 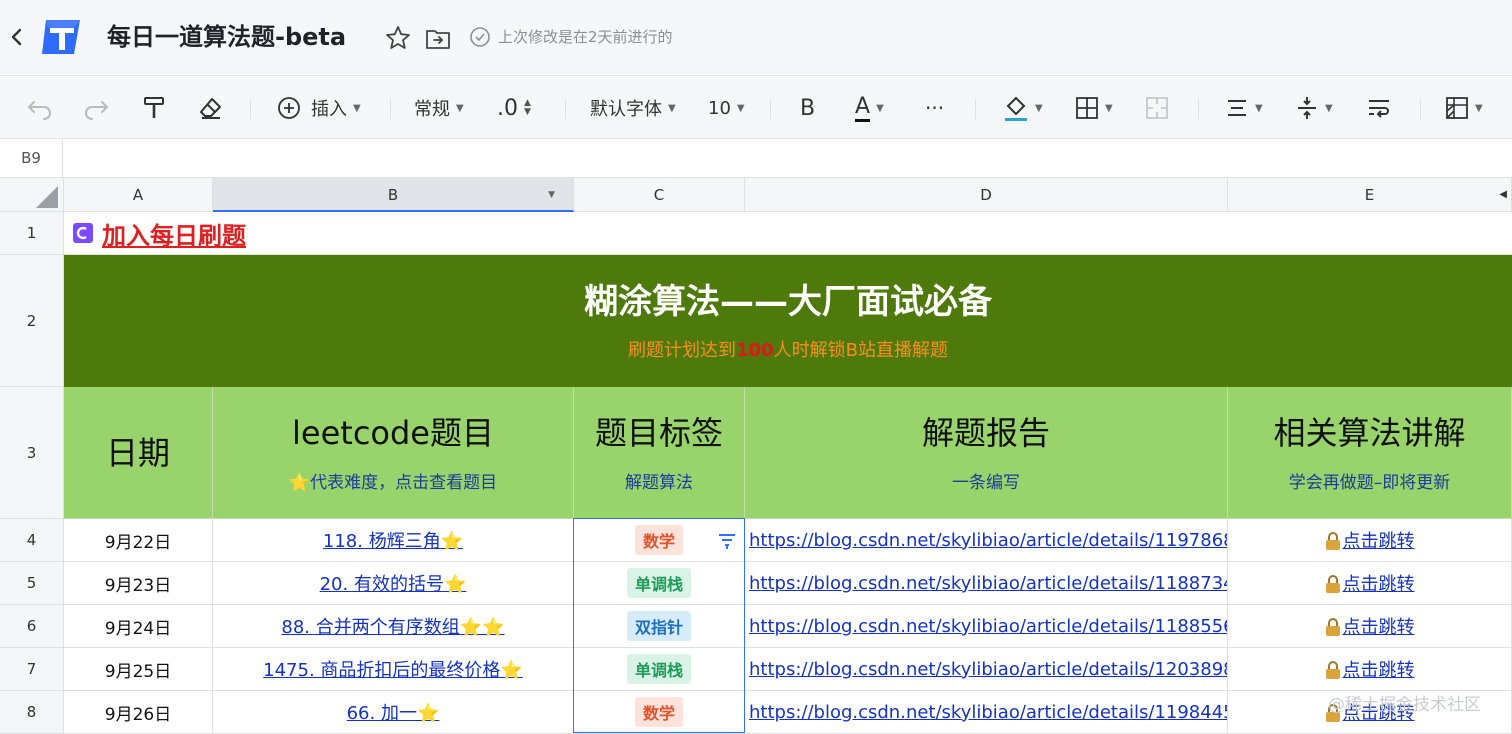 What do you see at coordinates (1094, 108) in the screenshot?
I see `borders-button: ▼` at bounding box center [1094, 108].